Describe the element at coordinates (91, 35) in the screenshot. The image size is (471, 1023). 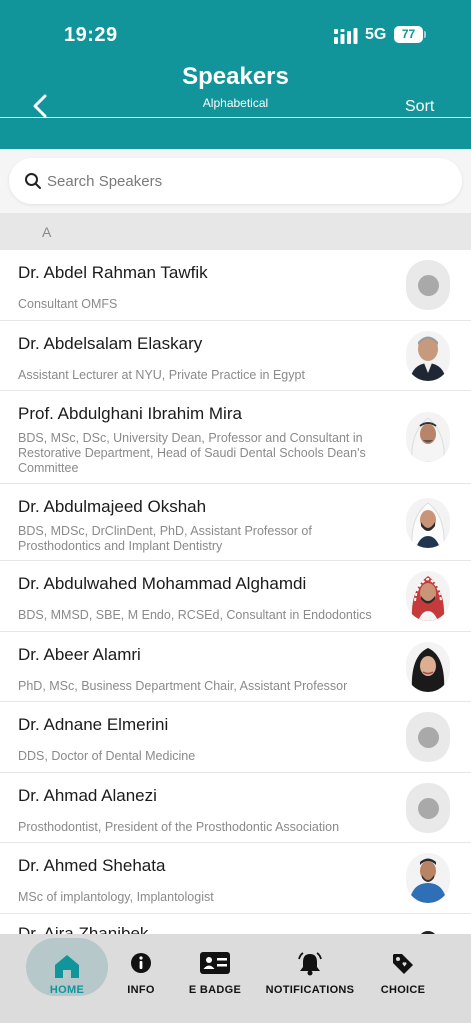
I see `status-time: 19:29` at that location.